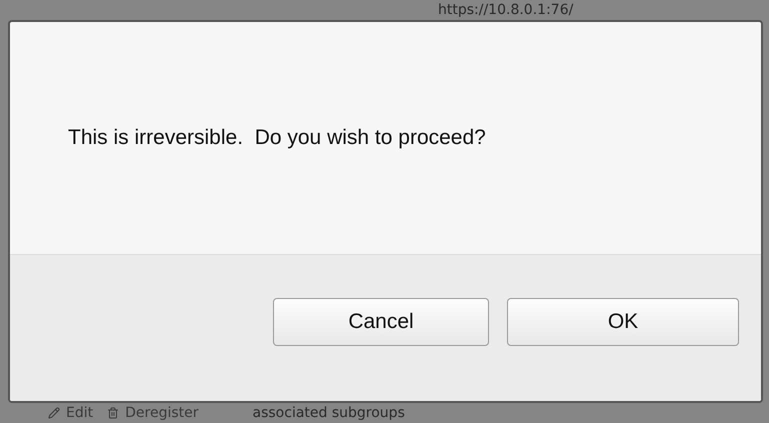  Describe the element at coordinates (623, 322) in the screenshot. I see `ok-button: OK` at that location.